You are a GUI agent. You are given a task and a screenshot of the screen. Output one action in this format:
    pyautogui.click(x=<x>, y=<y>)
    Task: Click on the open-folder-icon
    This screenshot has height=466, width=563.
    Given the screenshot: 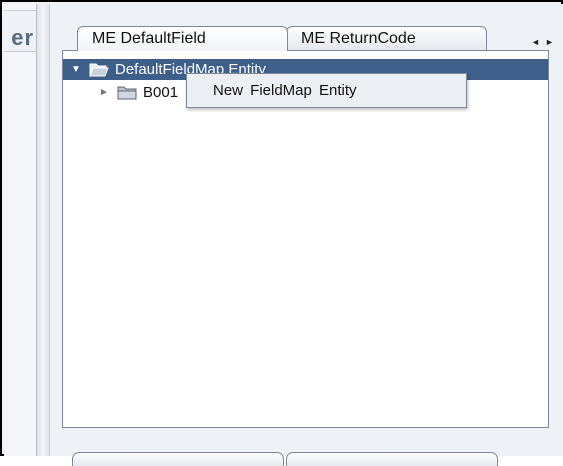 What is the action you would take?
    pyautogui.click(x=99, y=71)
    